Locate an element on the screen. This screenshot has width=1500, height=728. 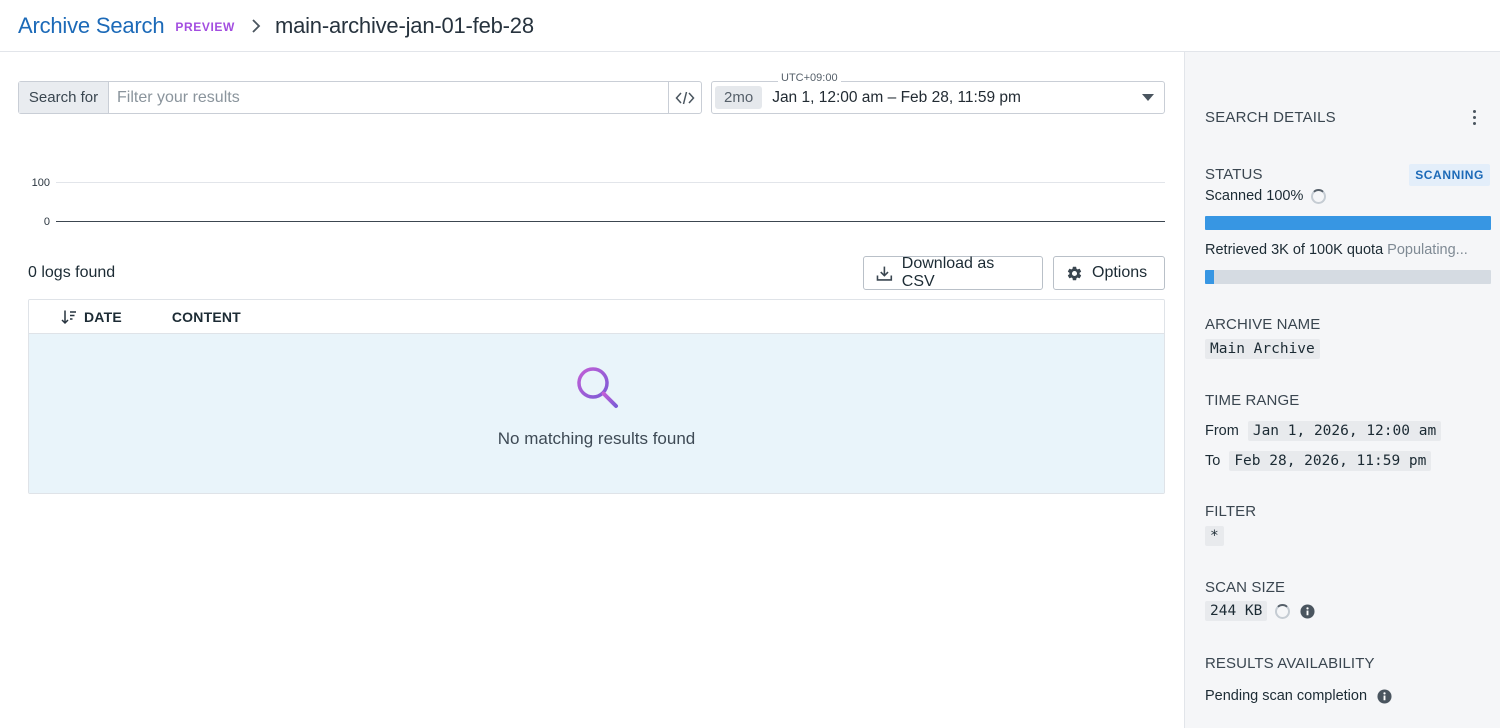
time-range-label: TIME RANGE is located at coordinates (1252, 400).